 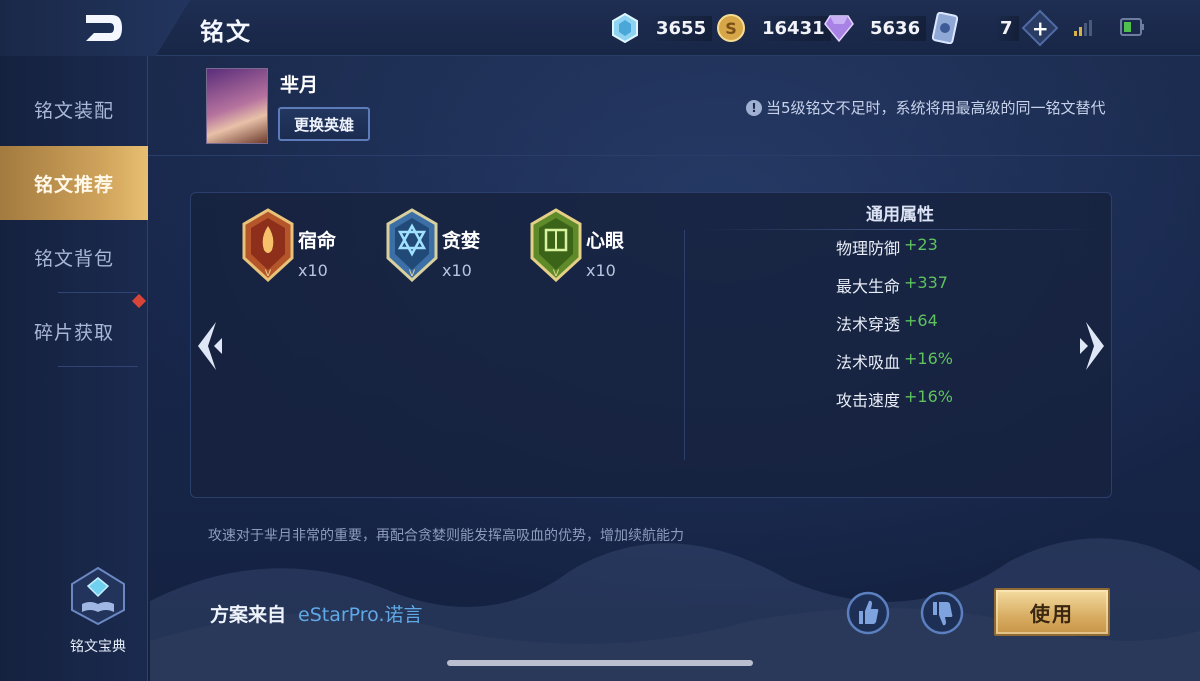 I want to click on info-icon: !, so click(x=754, y=107).